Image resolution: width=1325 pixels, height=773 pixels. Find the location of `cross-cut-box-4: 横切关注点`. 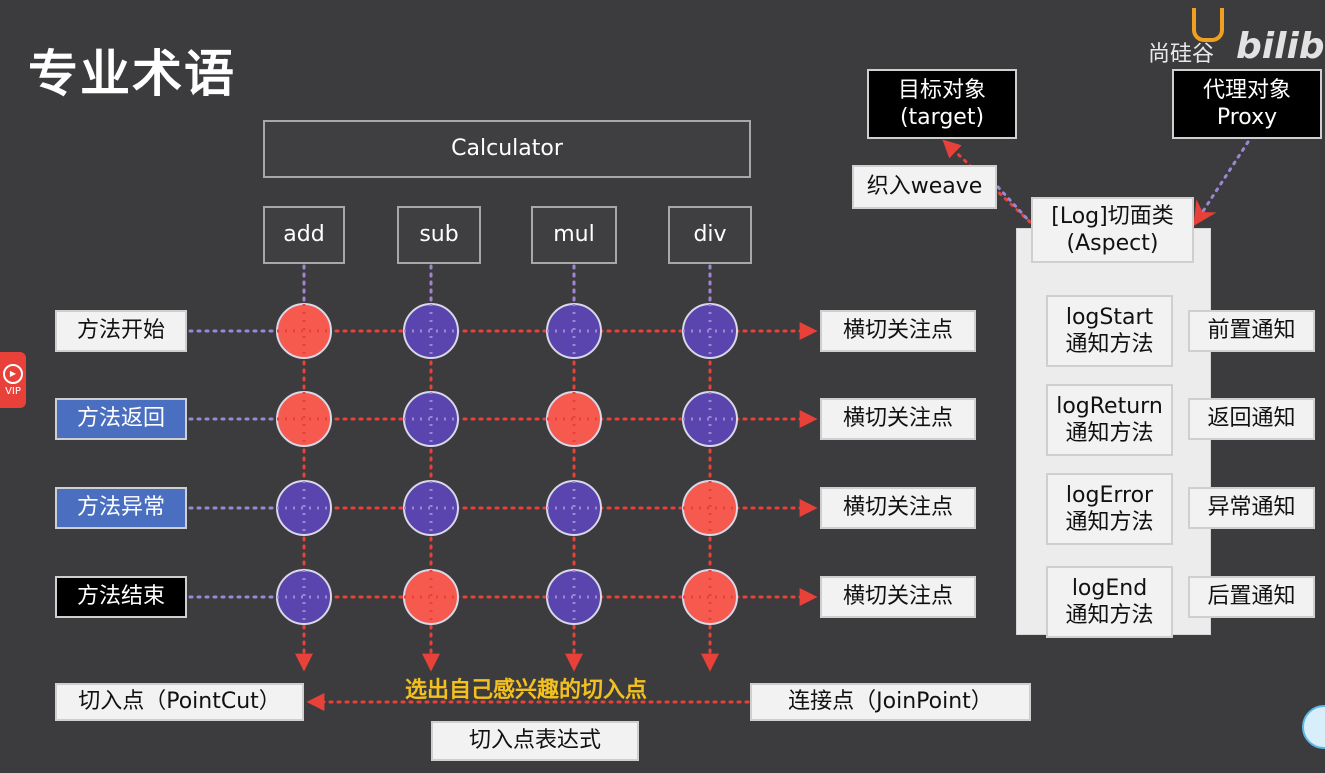

cross-cut-box-4: 横切关注点 is located at coordinates (898, 597).